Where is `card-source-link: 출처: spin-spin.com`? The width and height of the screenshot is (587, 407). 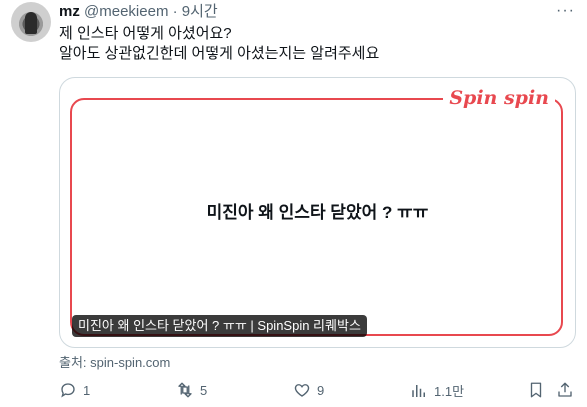
card-source-link: 출처: spin-spin.com is located at coordinates (114, 361).